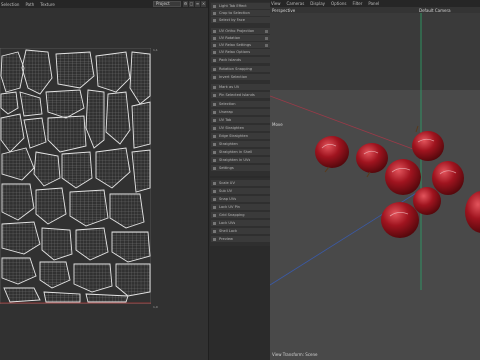 The image size is (480, 360). I want to click on uv-mode-dropdown: Project, so click(167, 4).